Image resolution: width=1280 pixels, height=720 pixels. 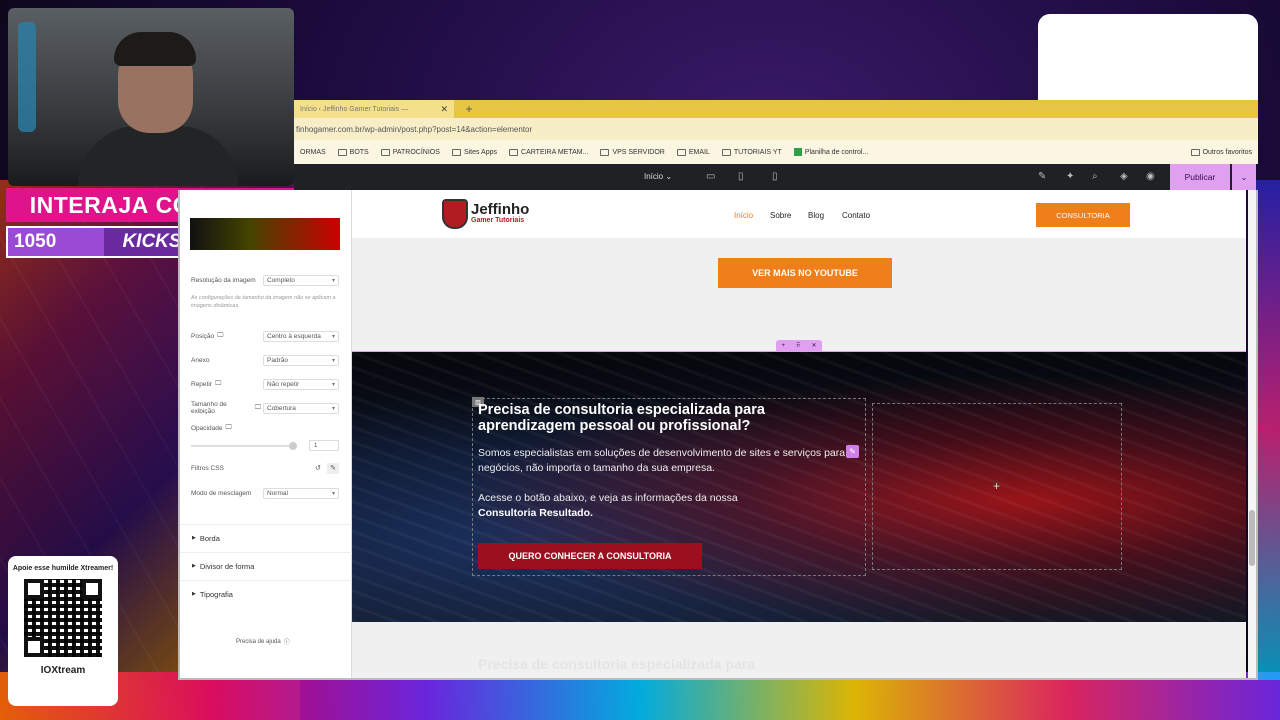 I want to click on repeat-label-text: Repetir, so click(x=201, y=384).